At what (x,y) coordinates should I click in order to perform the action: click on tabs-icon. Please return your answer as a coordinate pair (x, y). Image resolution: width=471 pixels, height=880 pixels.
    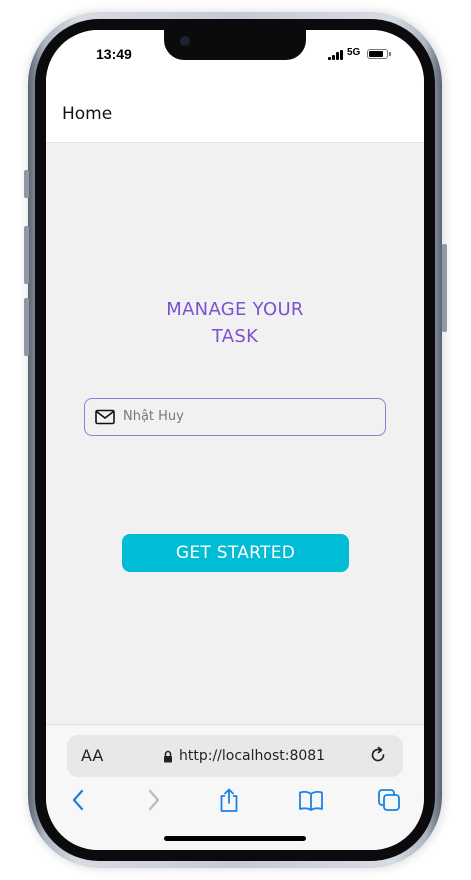
    Looking at the image, I should click on (389, 800).